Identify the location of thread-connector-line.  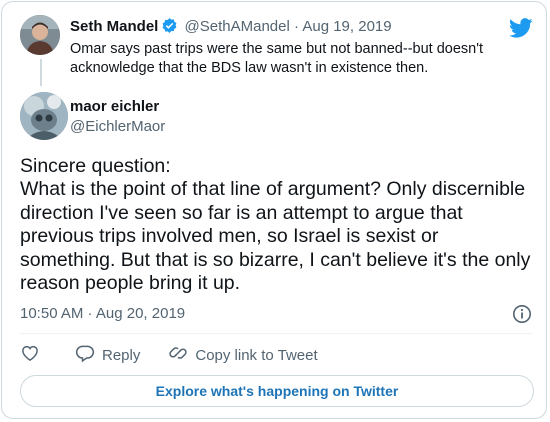
(41, 72).